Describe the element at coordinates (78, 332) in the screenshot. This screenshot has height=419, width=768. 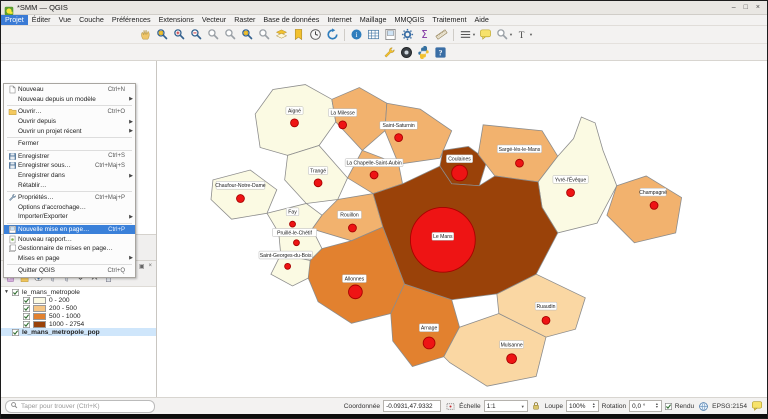
I see `layer-row-selected: le_mans_metropole_pop` at that location.